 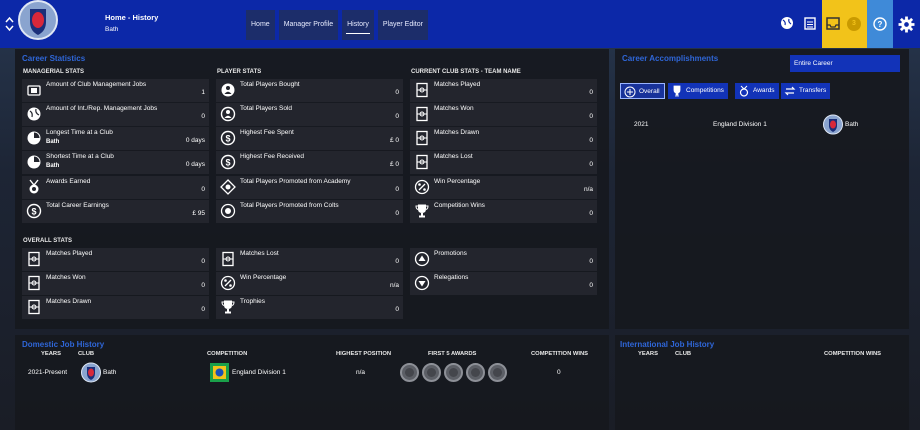 What do you see at coordinates (228, 90) in the screenshot?
I see `player-in-icon` at bounding box center [228, 90].